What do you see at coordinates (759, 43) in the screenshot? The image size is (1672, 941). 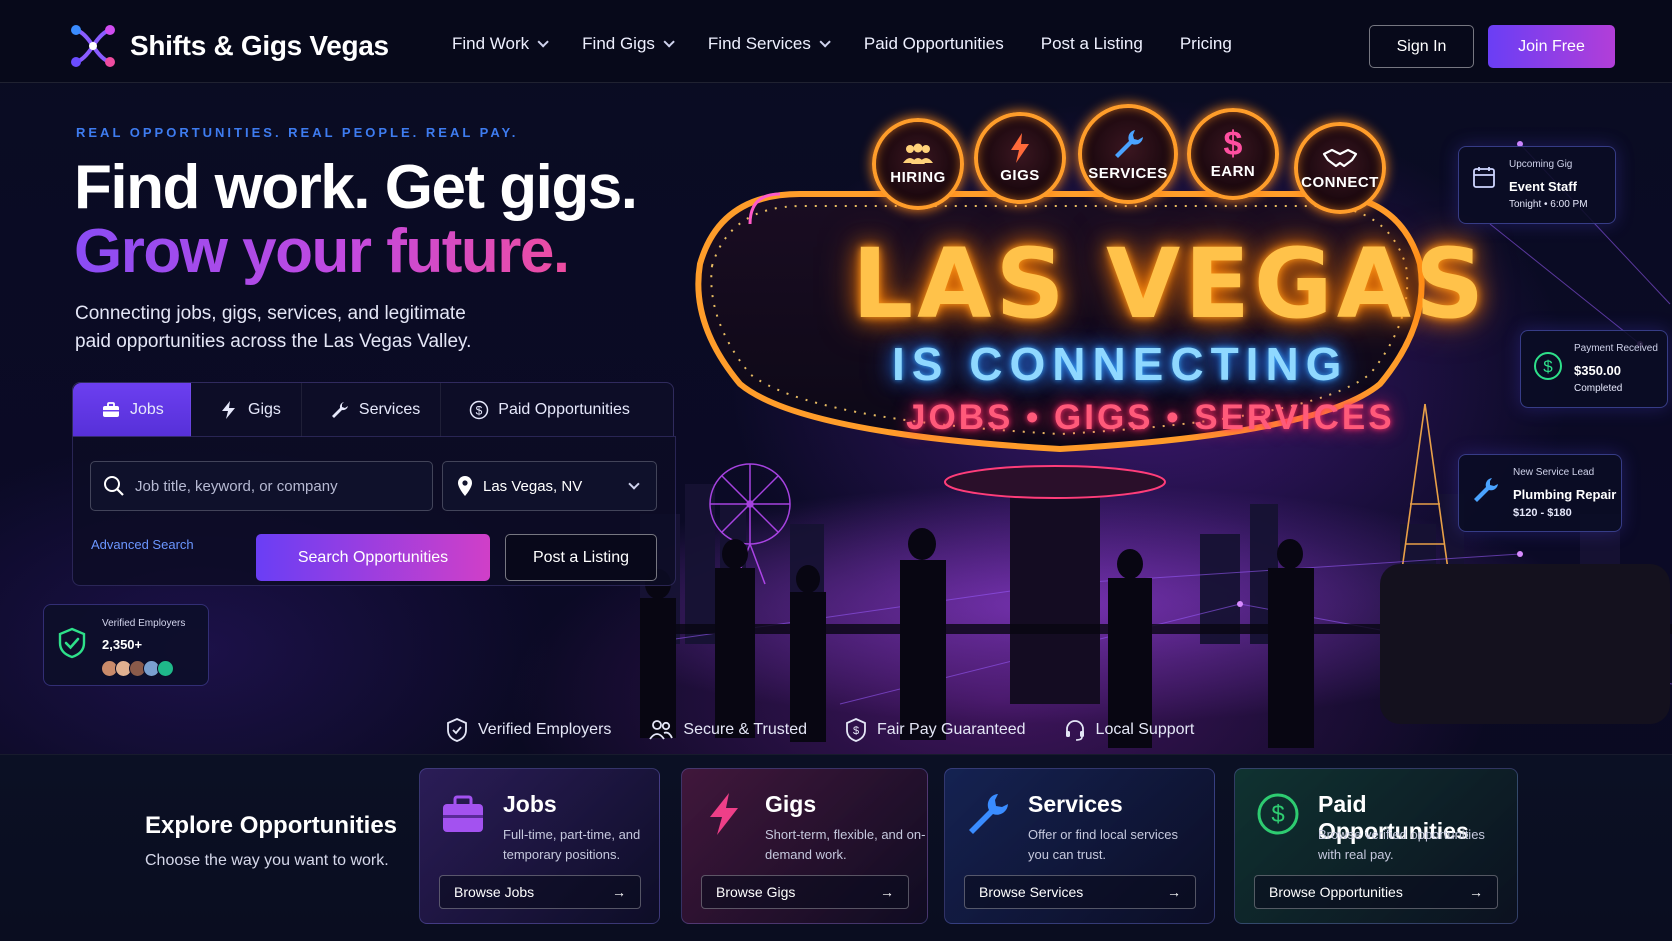 I see `nav-link-label: Find Services` at bounding box center [759, 43].